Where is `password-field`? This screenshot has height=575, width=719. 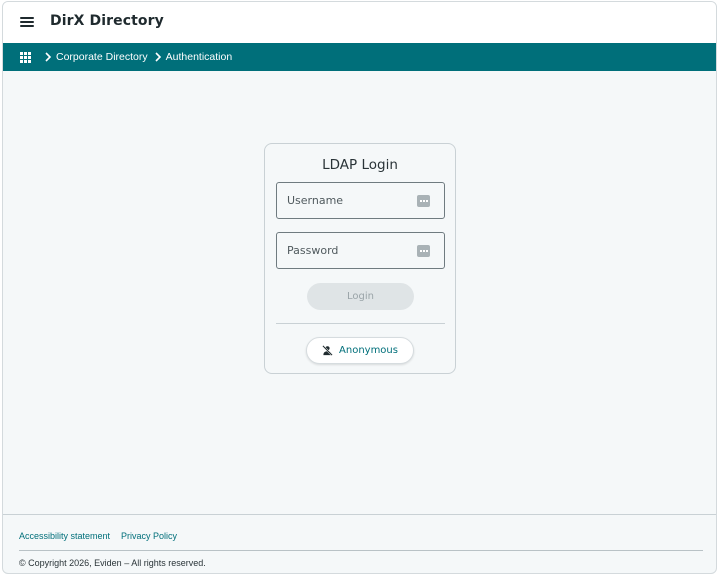 password-field is located at coordinates (360, 250).